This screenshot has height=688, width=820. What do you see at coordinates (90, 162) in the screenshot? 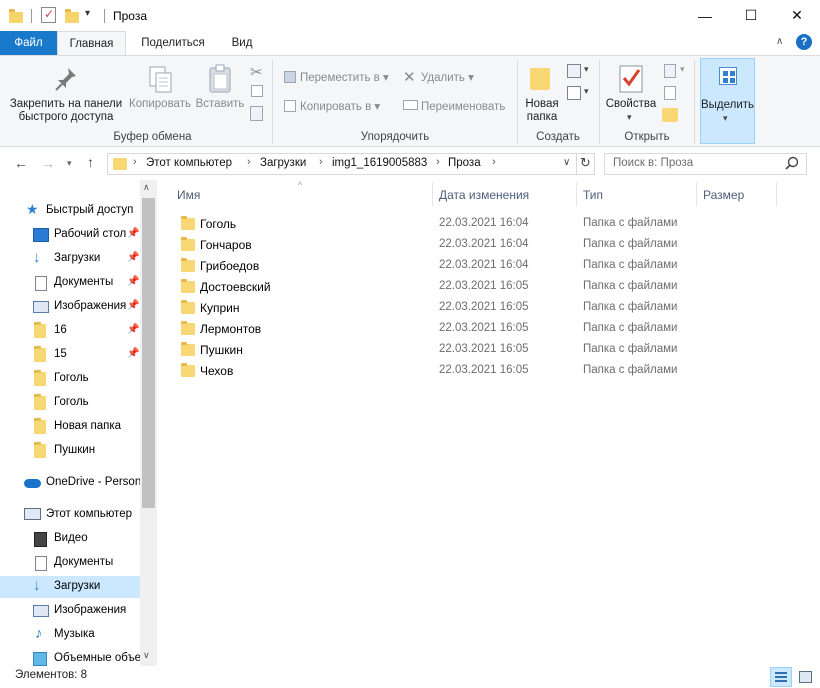
I see `up-button: ↑` at bounding box center [90, 162].